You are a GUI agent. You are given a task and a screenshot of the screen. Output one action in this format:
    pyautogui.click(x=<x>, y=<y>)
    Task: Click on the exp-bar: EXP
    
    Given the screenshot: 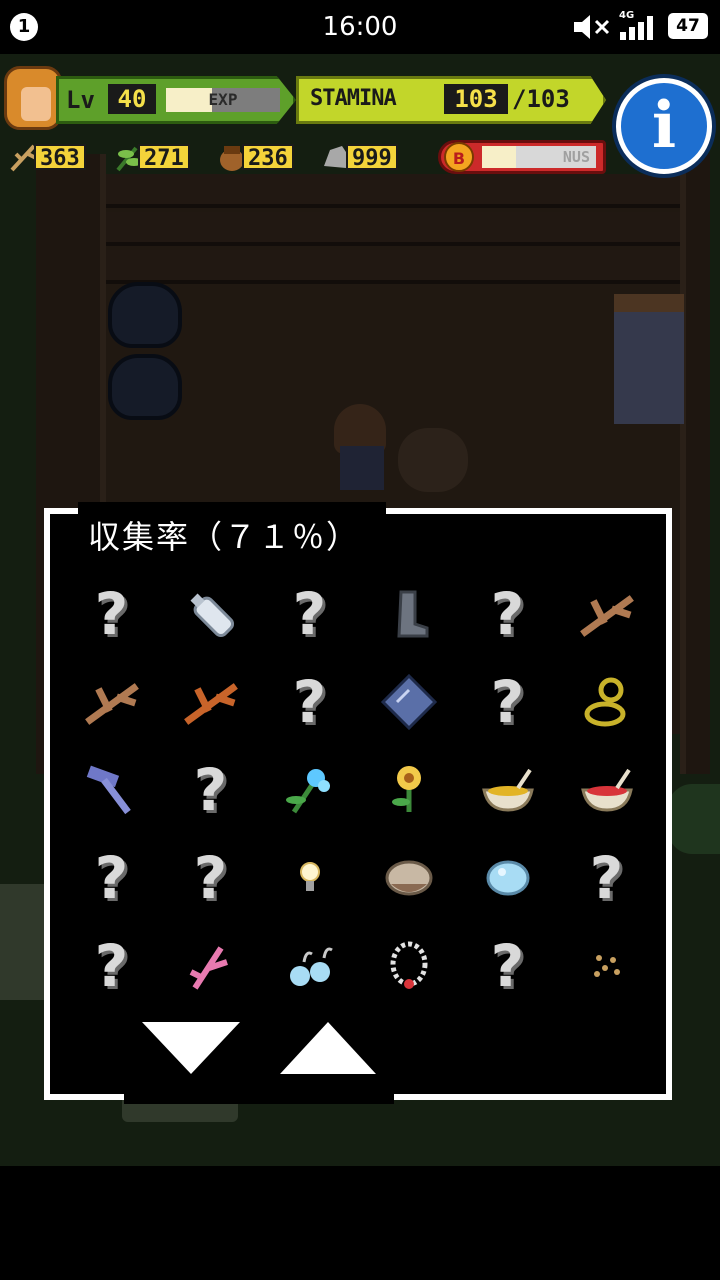 What is the action you would take?
    pyautogui.click(x=223, y=100)
    